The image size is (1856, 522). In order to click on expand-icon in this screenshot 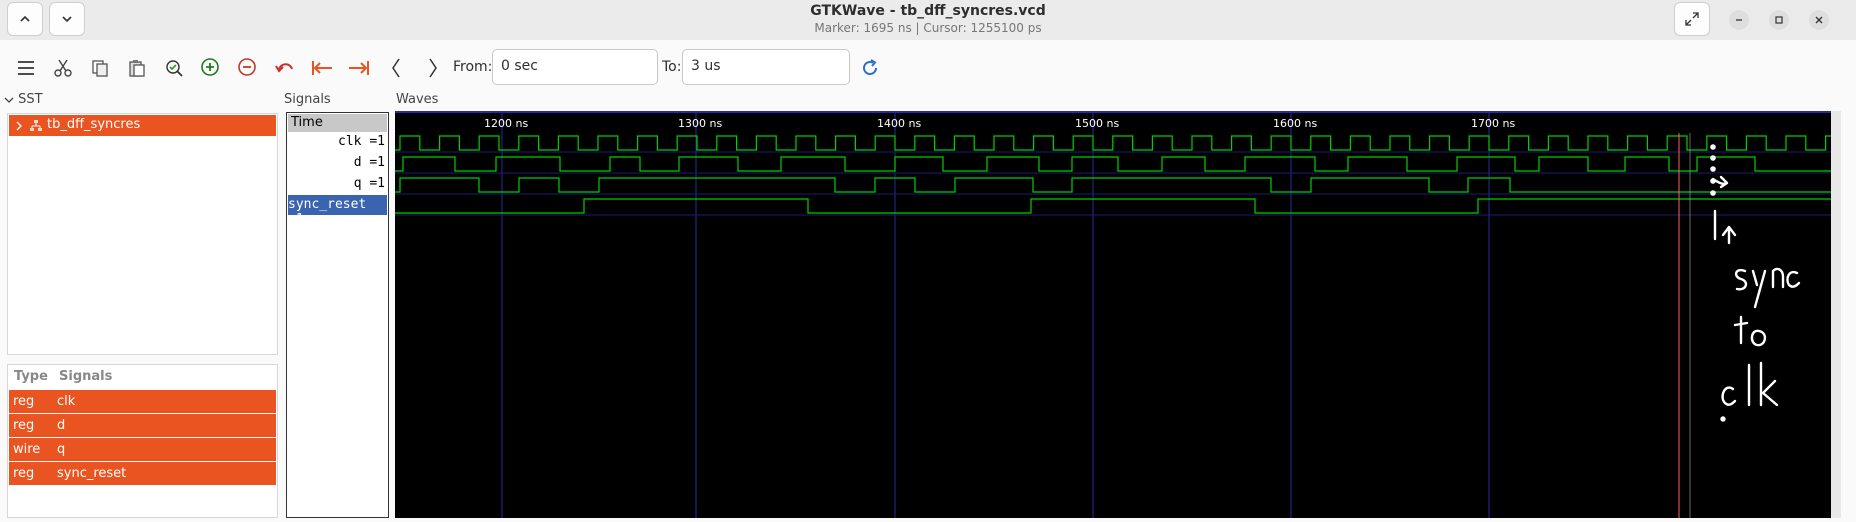, I will do `click(1692, 19)`.